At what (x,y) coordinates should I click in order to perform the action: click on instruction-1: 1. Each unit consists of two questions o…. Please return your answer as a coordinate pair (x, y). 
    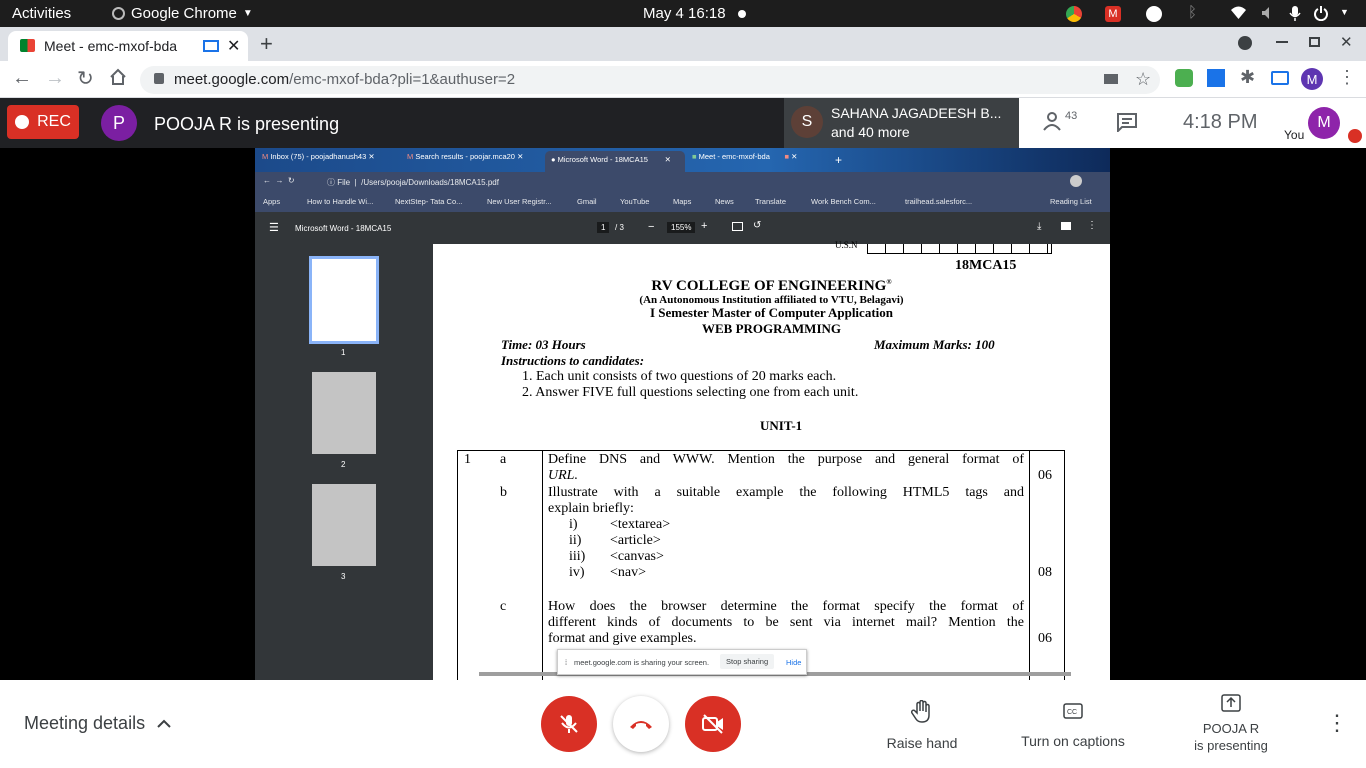
    Looking at the image, I should click on (679, 376).